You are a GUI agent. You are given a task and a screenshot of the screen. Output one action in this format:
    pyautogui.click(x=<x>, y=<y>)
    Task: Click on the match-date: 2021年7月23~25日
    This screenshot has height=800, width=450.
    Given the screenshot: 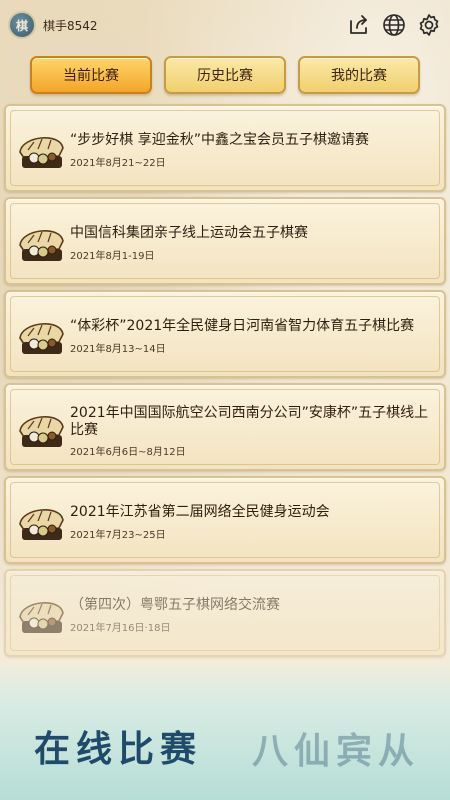 What is the action you would take?
    pyautogui.click(x=118, y=535)
    